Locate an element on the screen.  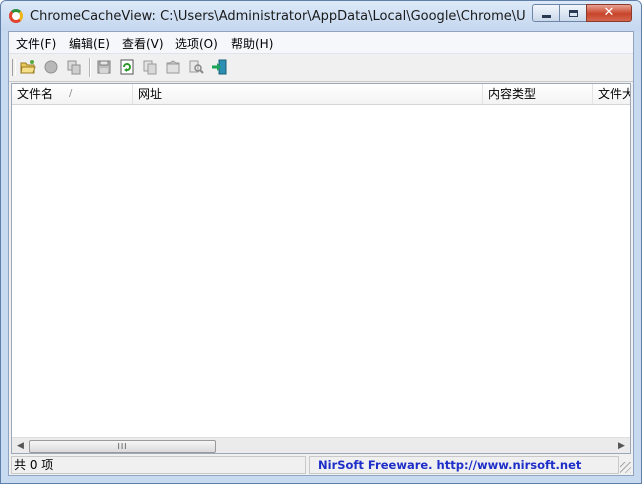
scrollbar-thumb: III is located at coordinates (122, 446).